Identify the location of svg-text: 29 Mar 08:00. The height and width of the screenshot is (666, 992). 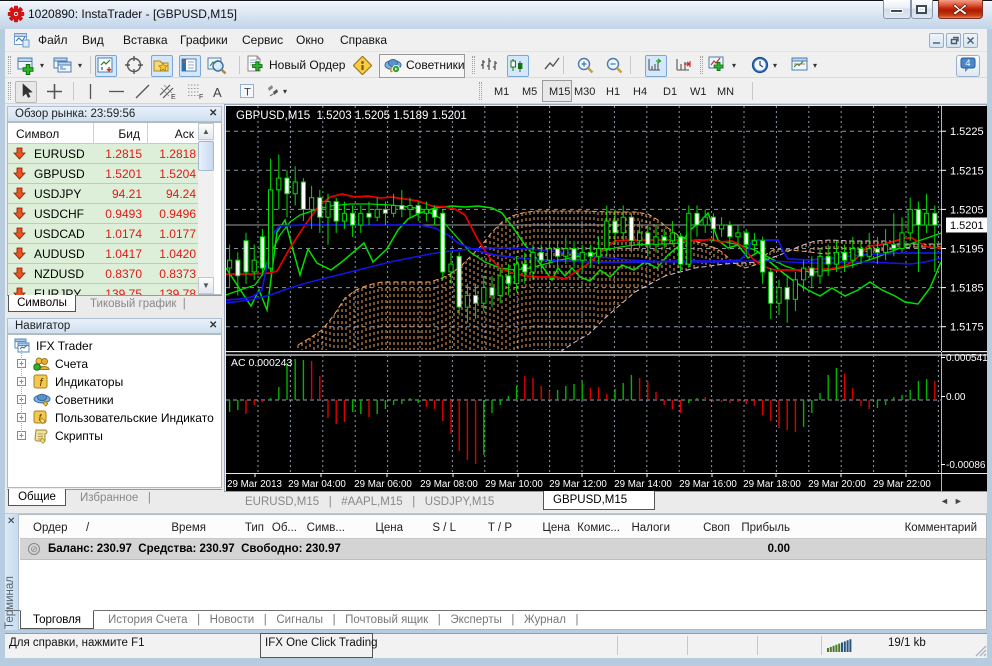
(449, 484).